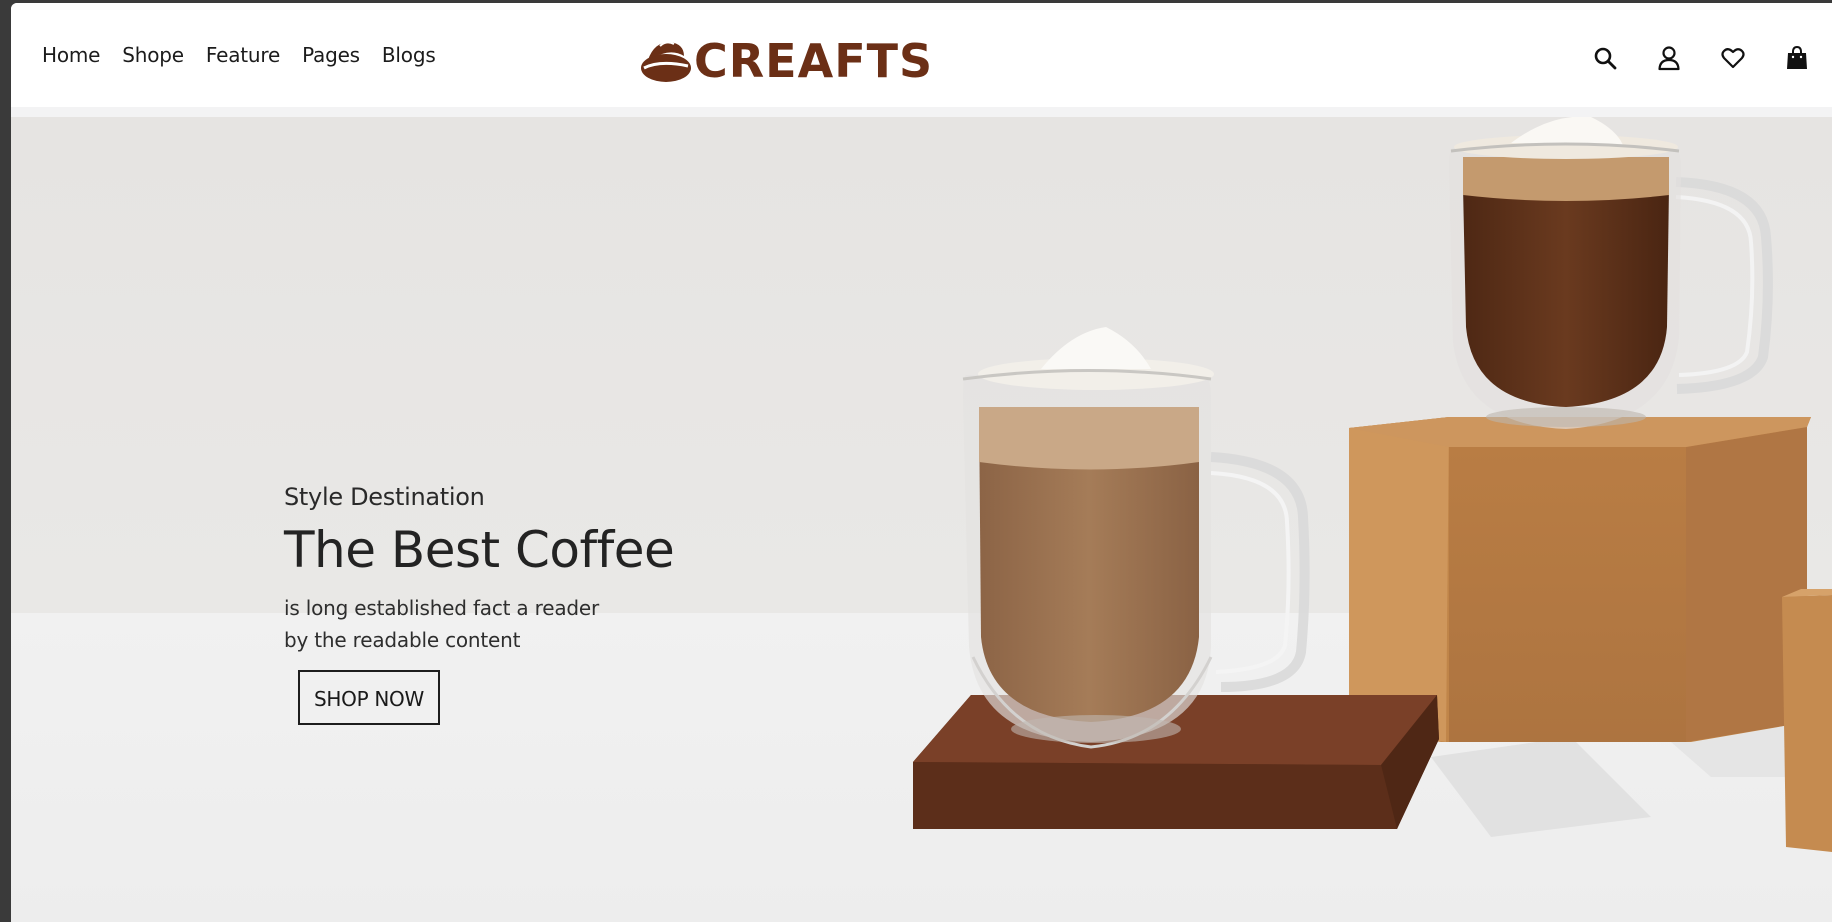  Describe the element at coordinates (153, 55) in the screenshot. I see `nav-item-shope: Shope` at that location.